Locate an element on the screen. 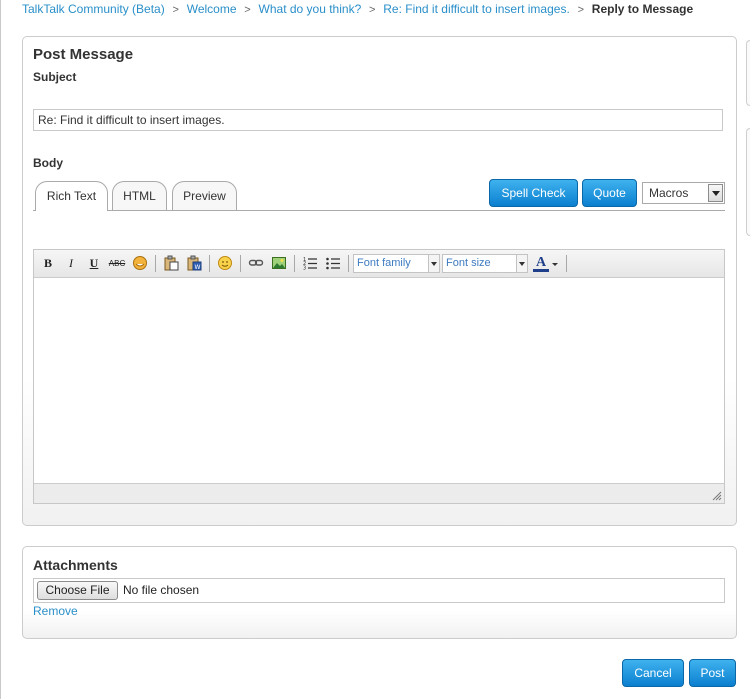 This screenshot has width=750, height=699. breadcrumb-link-what-do-you-think: What do you think? is located at coordinates (310, 9).